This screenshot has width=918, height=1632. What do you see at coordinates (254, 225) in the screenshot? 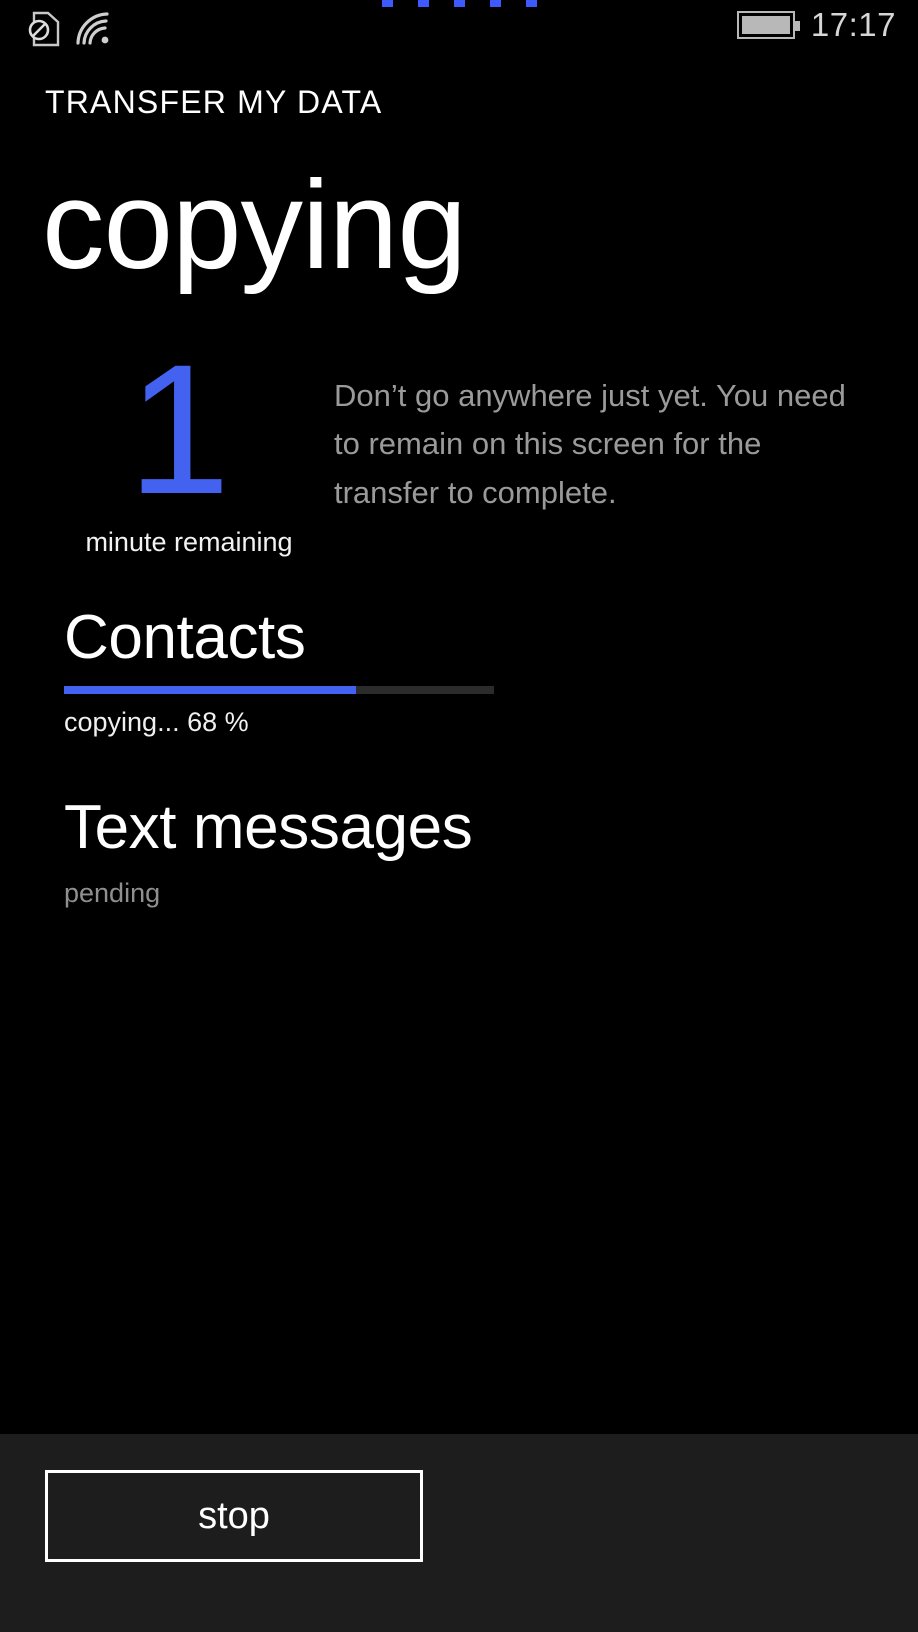
I see `page-title: copying` at bounding box center [254, 225].